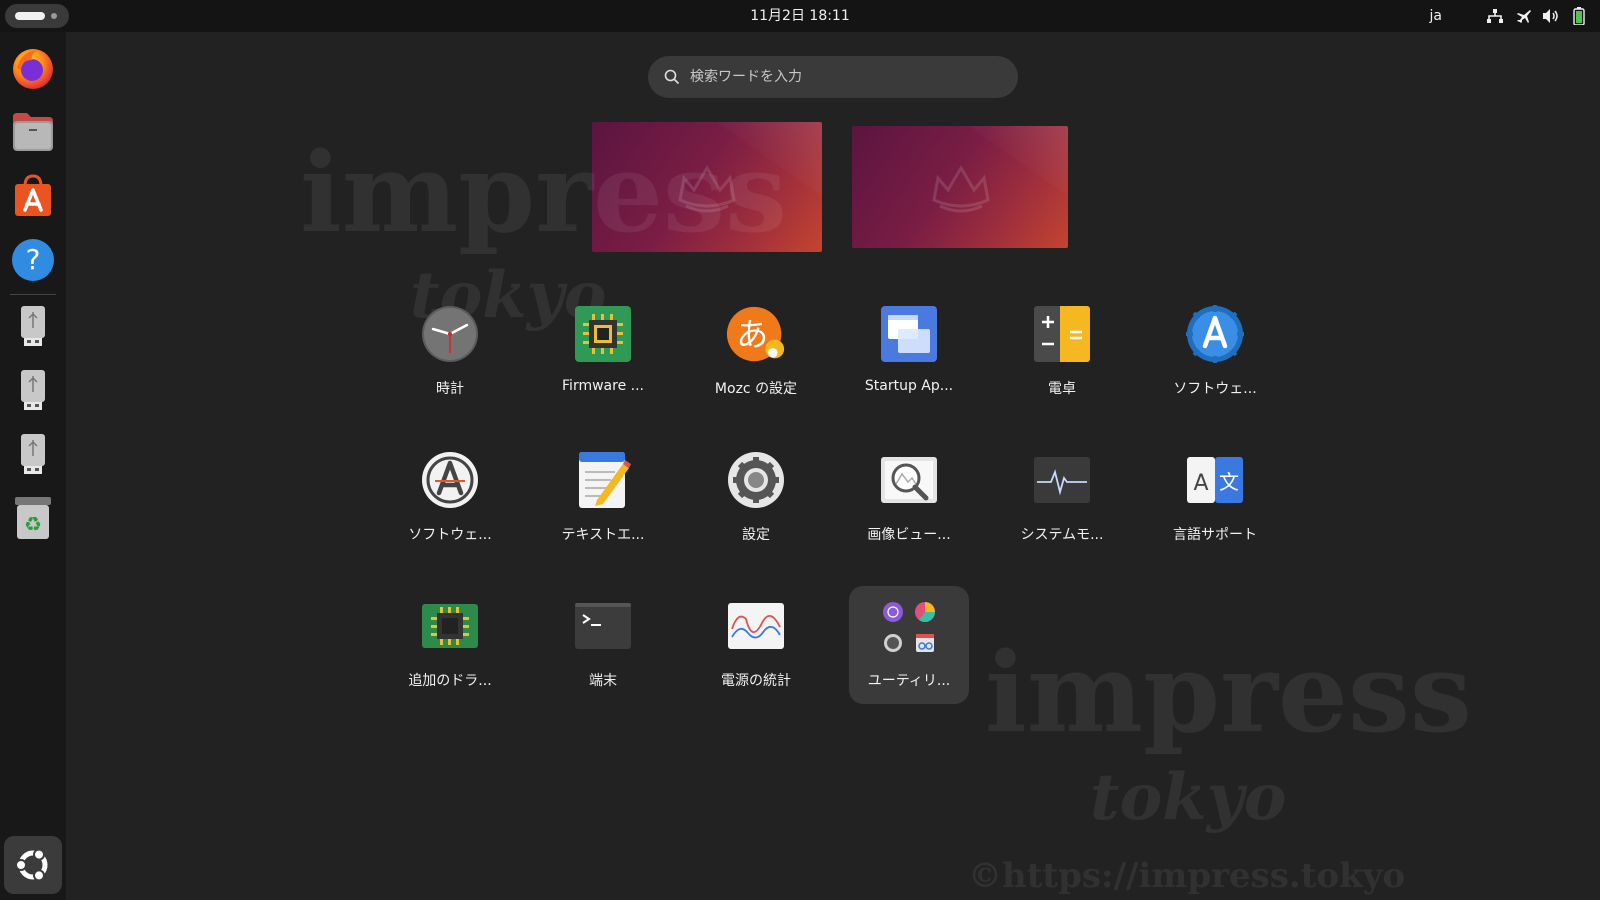 The image size is (1600, 900). What do you see at coordinates (1187, 876) in the screenshot?
I see `watermark-copyright: ©https://impress.tokyo` at bounding box center [1187, 876].